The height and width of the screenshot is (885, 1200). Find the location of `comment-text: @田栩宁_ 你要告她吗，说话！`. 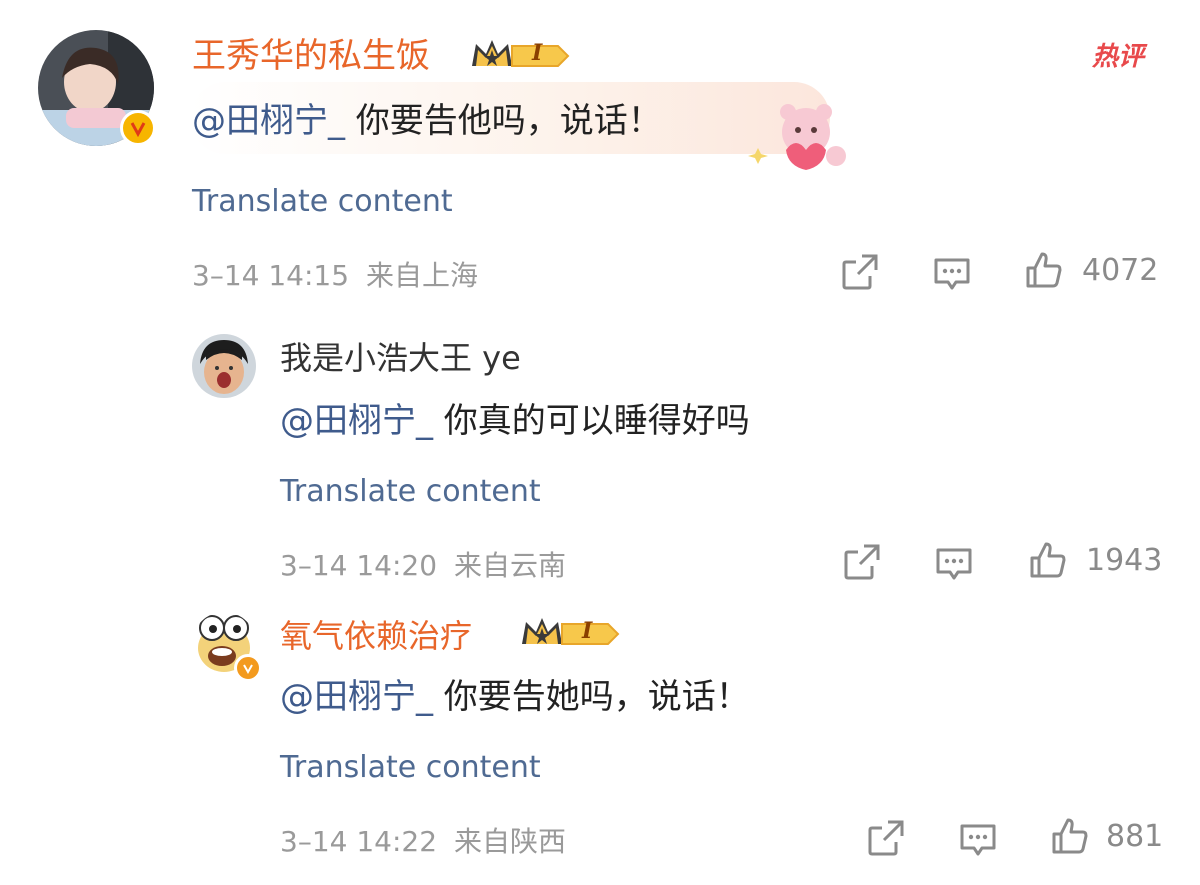

comment-text: @田栩宁_ 你要告她吗，说话！ is located at coordinates (515, 697).